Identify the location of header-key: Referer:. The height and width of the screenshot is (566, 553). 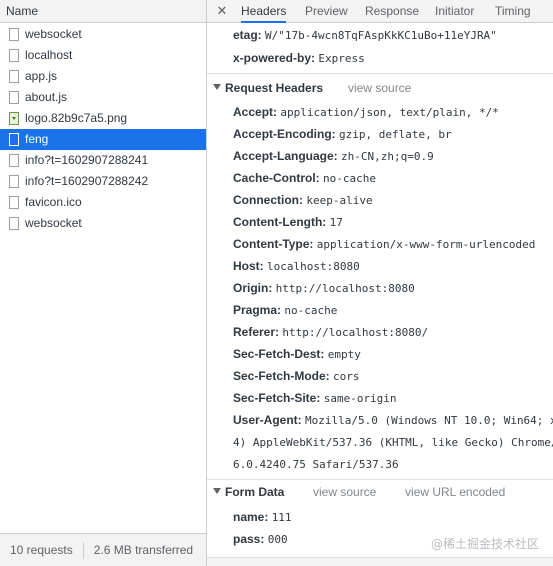
(256, 332).